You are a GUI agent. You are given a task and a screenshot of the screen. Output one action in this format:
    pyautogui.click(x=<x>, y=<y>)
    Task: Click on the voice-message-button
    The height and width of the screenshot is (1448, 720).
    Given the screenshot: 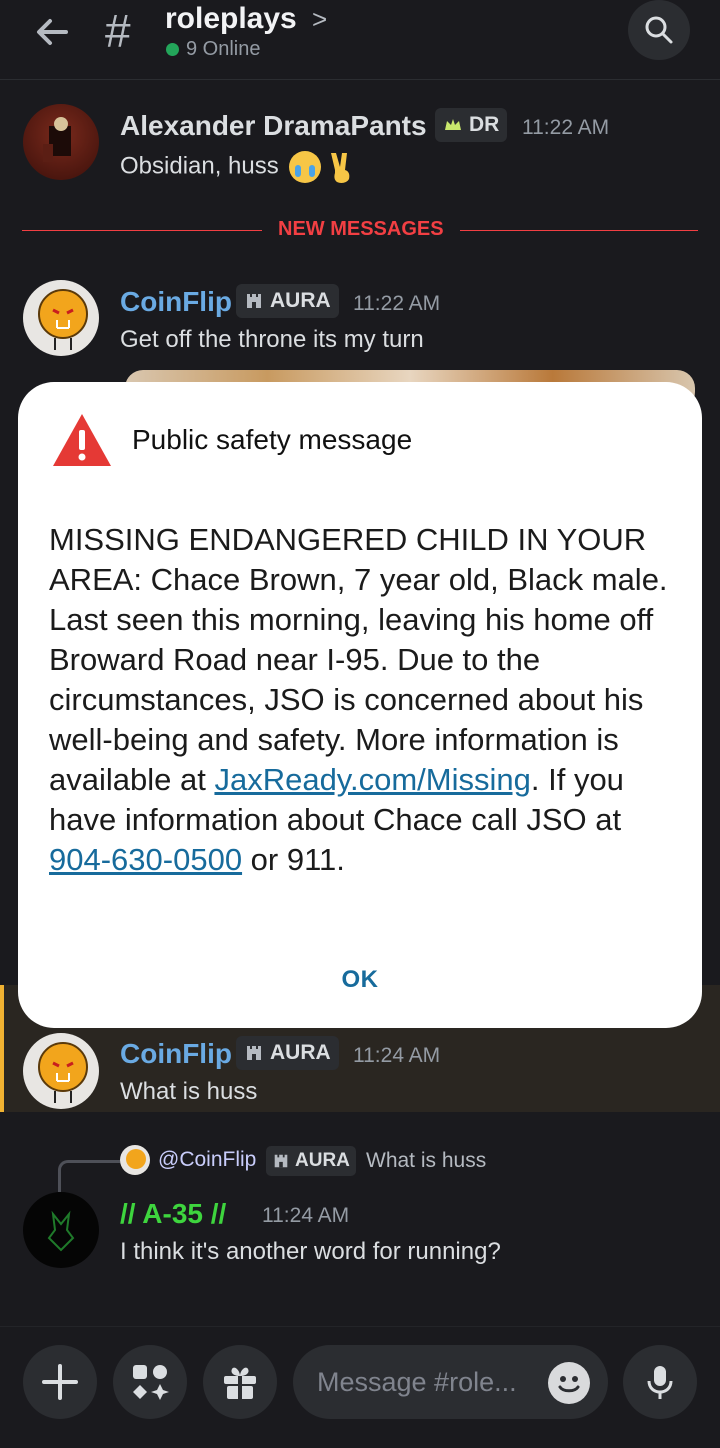 What is the action you would take?
    pyautogui.click(x=660, y=1382)
    